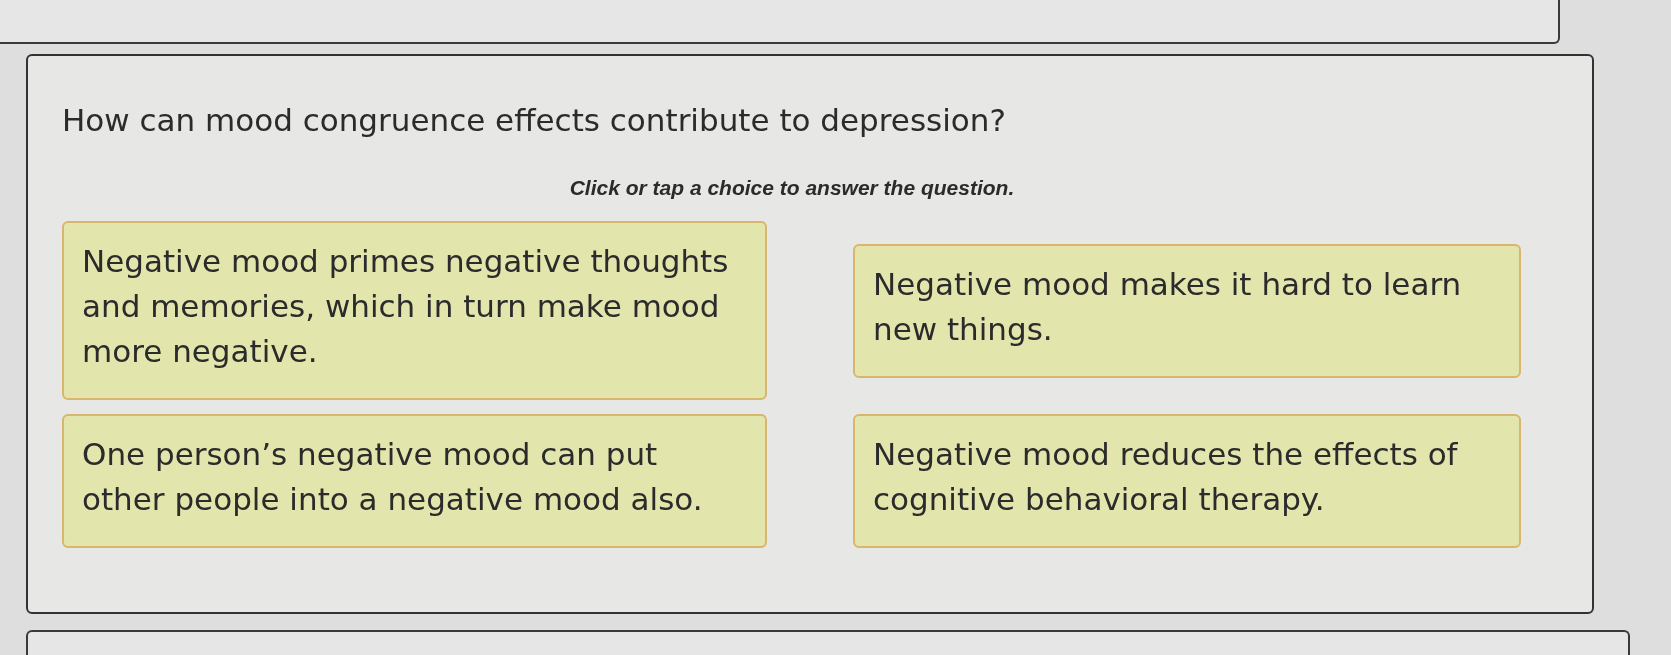  What do you see at coordinates (792, 188) in the screenshot?
I see `instruction-text: Click or tap a choice to answer the question.` at bounding box center [792, 188].